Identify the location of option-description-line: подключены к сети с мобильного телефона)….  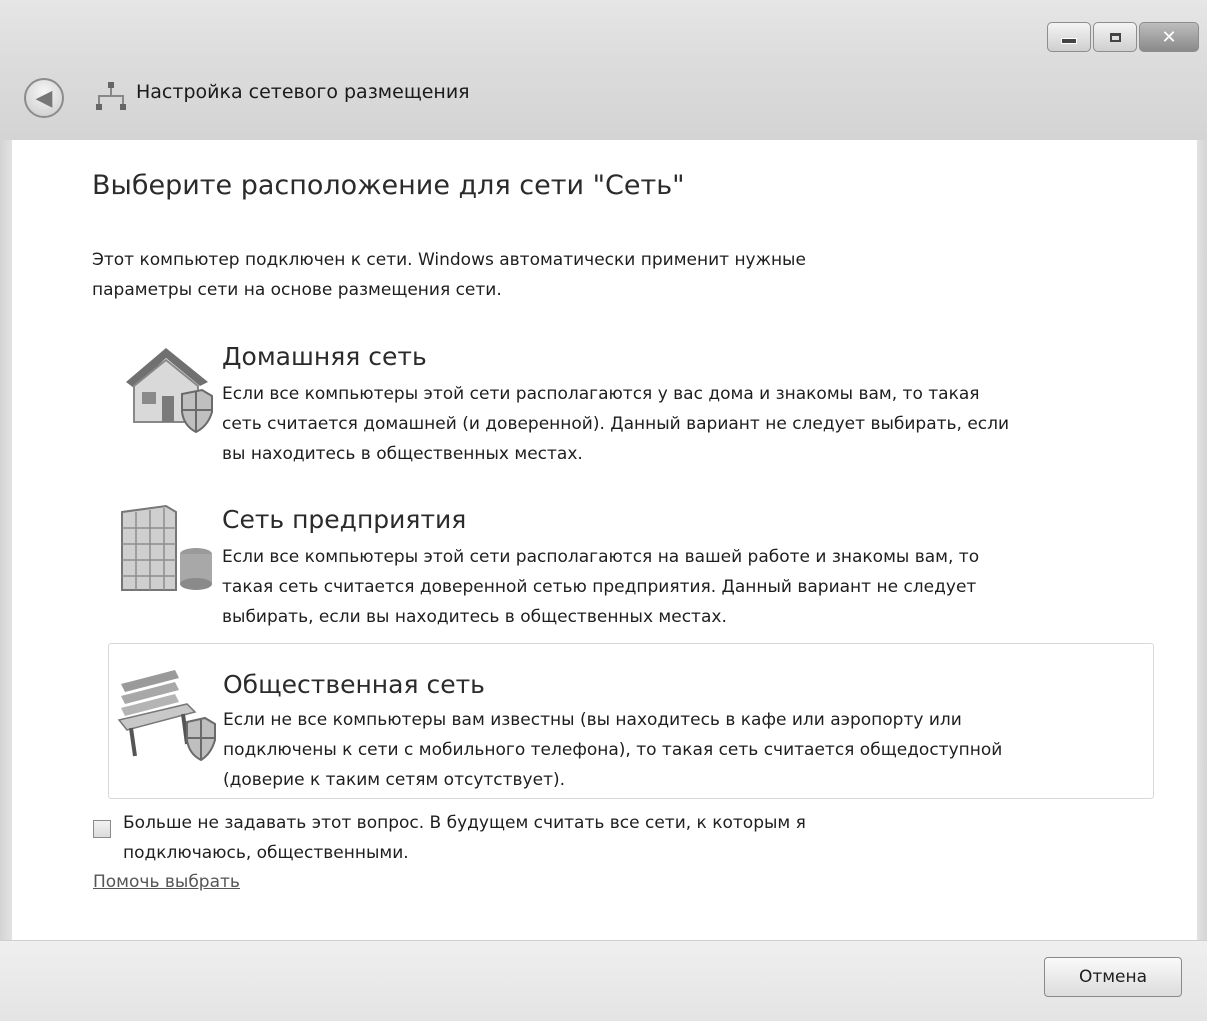
(613, 750).